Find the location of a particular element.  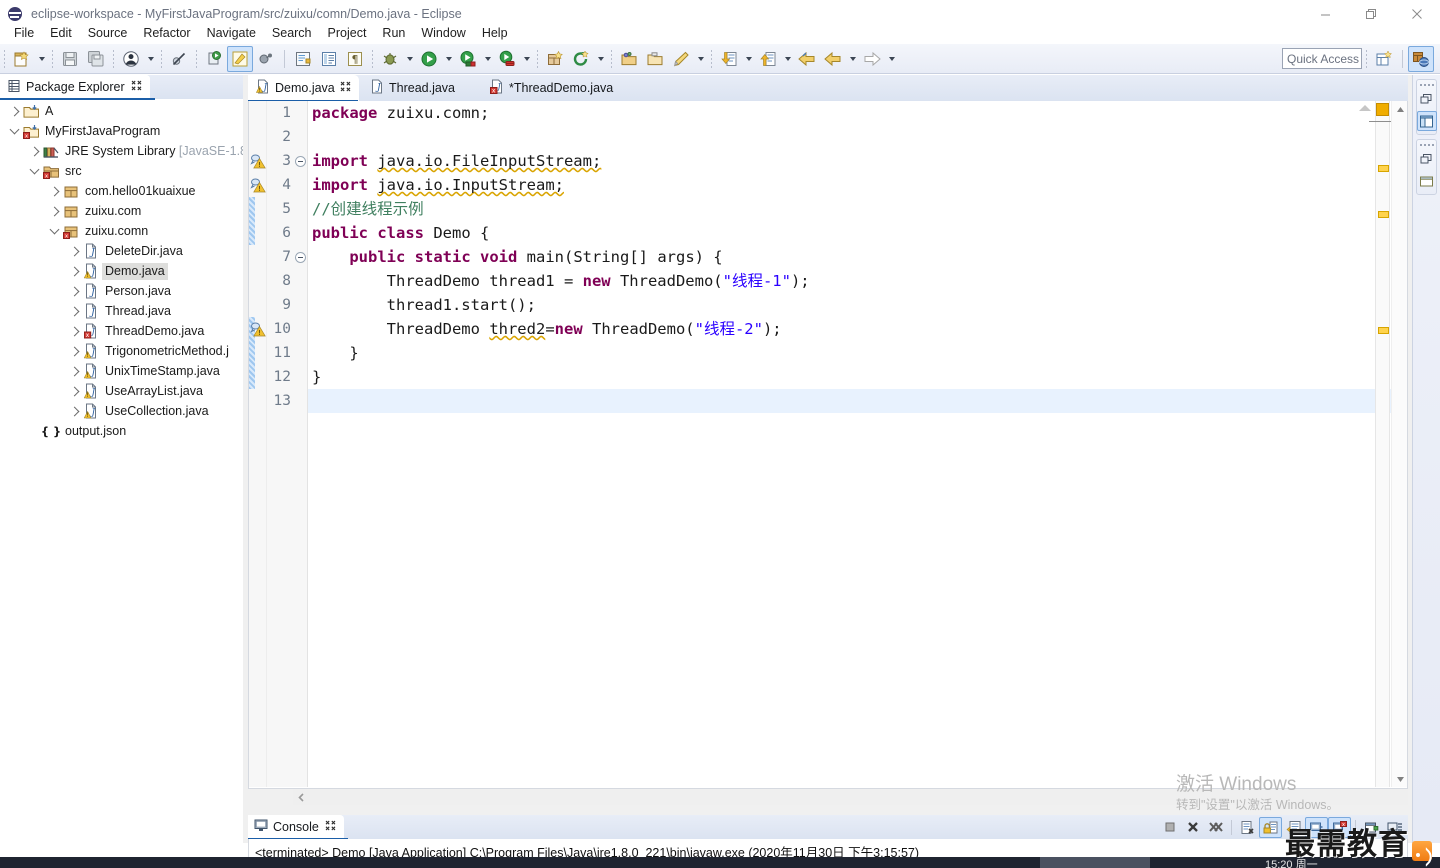

show-whitespace-icon: ¶ is located at coordinates (355, 59).